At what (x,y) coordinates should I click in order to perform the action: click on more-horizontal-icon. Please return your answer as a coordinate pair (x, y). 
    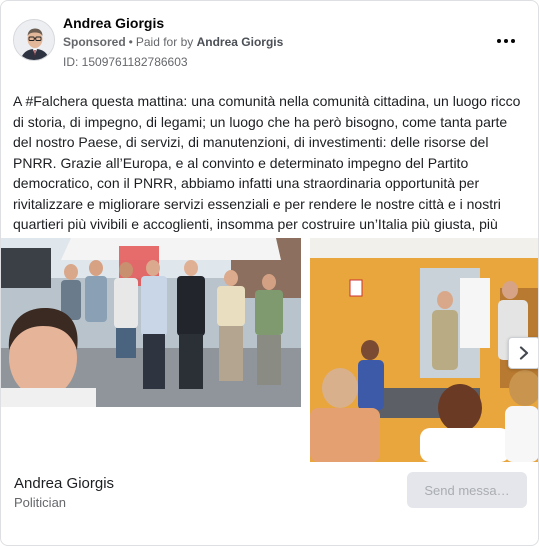
    Looking at the image, I should click on (499, 41).